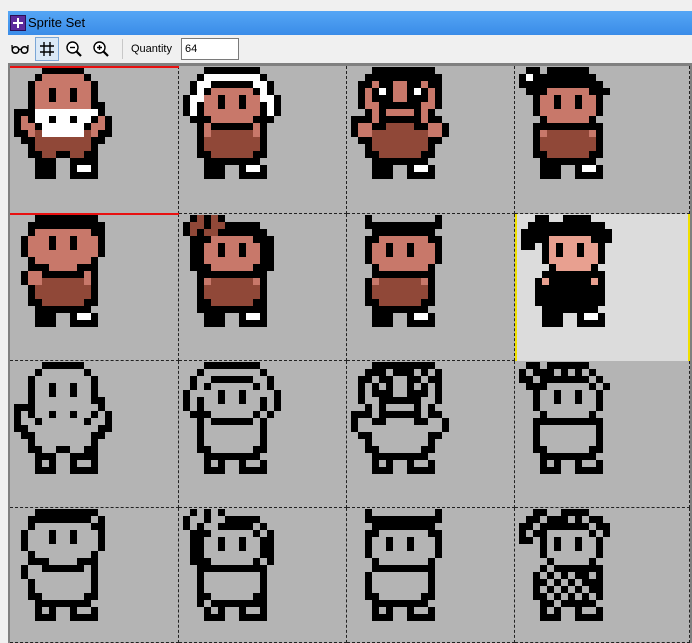 The height and width of the screenshot is (643, 692). What do you see at coordinates (350, 49) in the screenshot?
I see `toolbar: Quantity` at bounding box center [350, 49].